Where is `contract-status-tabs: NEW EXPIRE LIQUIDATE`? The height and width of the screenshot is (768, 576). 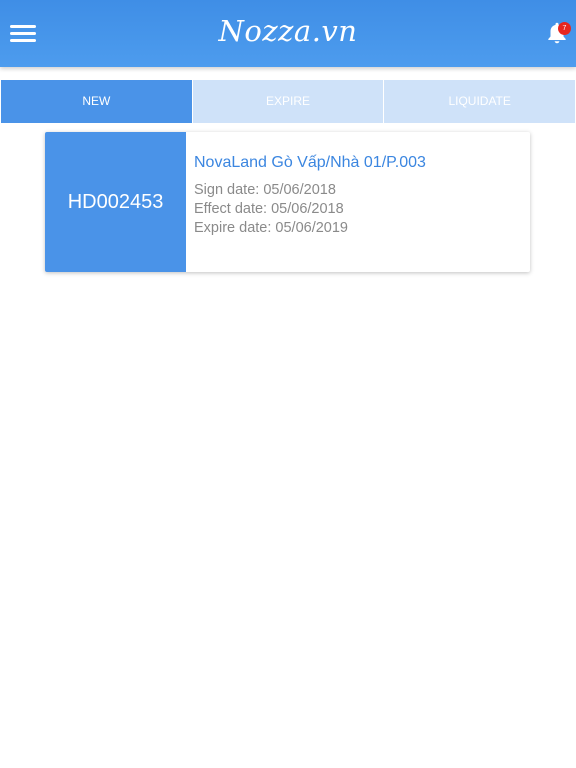 contract-status-tabs: NEW EXPIRE LIQUIDATE is located at coordinates (288, 101).